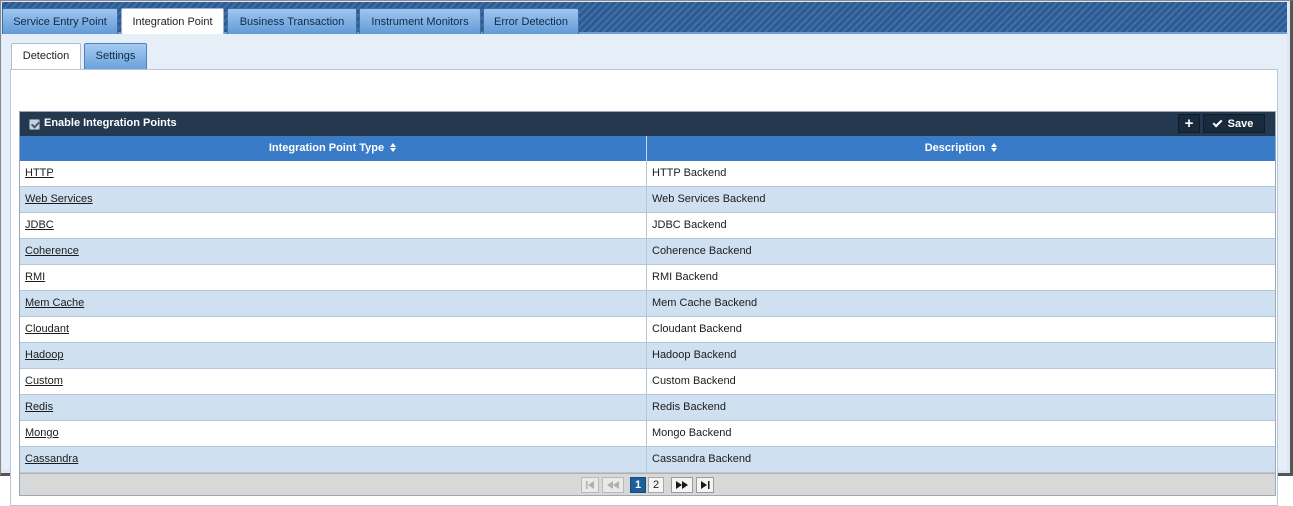 This screenshot has height=506, width=1293. What do you see at coordinates (39, 173) in the screenshot?
I see `type-link: HTTP` at bounding box center [39, 173].